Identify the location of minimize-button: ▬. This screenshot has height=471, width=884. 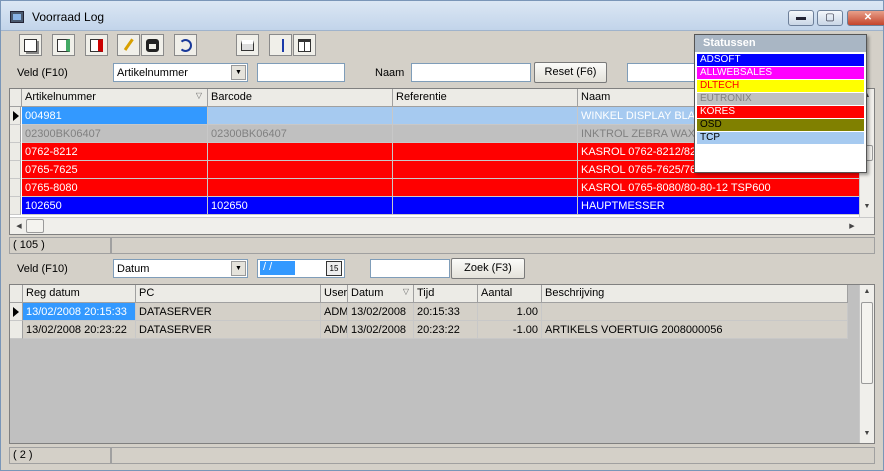
(801, 18).